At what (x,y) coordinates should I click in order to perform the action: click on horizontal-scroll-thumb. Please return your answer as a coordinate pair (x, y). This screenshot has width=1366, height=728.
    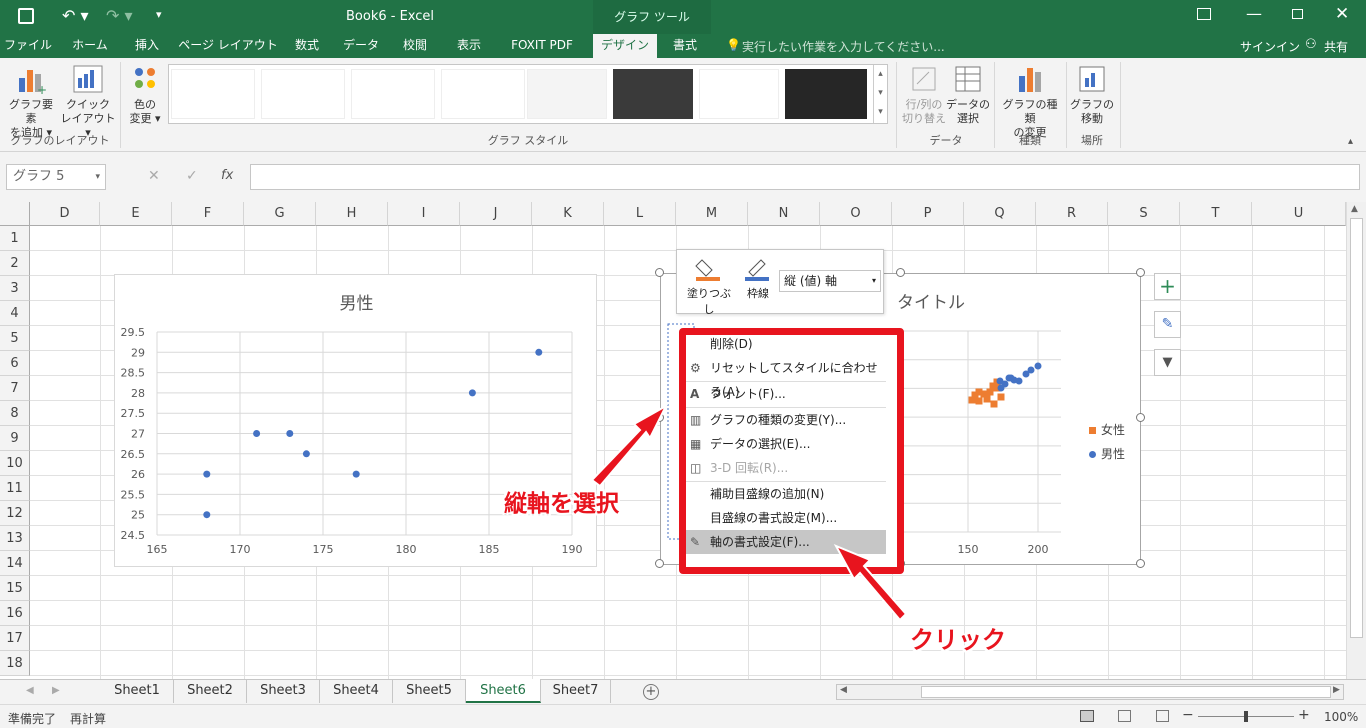
    Looking at the image, I should click on (1126, 692).